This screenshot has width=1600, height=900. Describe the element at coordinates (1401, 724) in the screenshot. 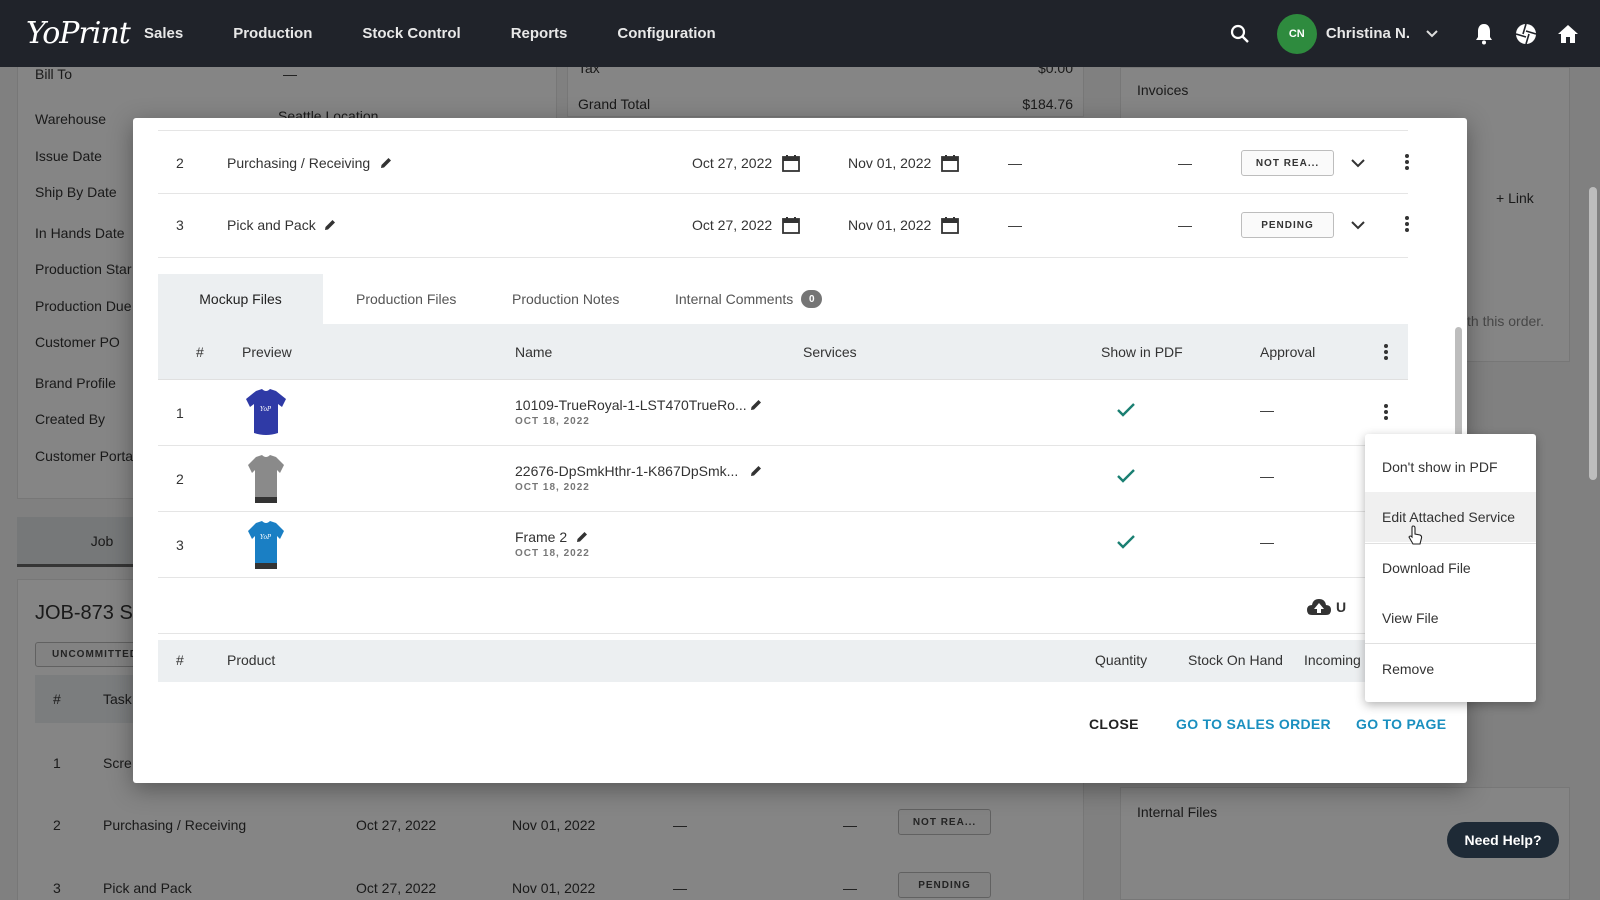

I see `go-to-page-button: GO TO PAGE` at that location.